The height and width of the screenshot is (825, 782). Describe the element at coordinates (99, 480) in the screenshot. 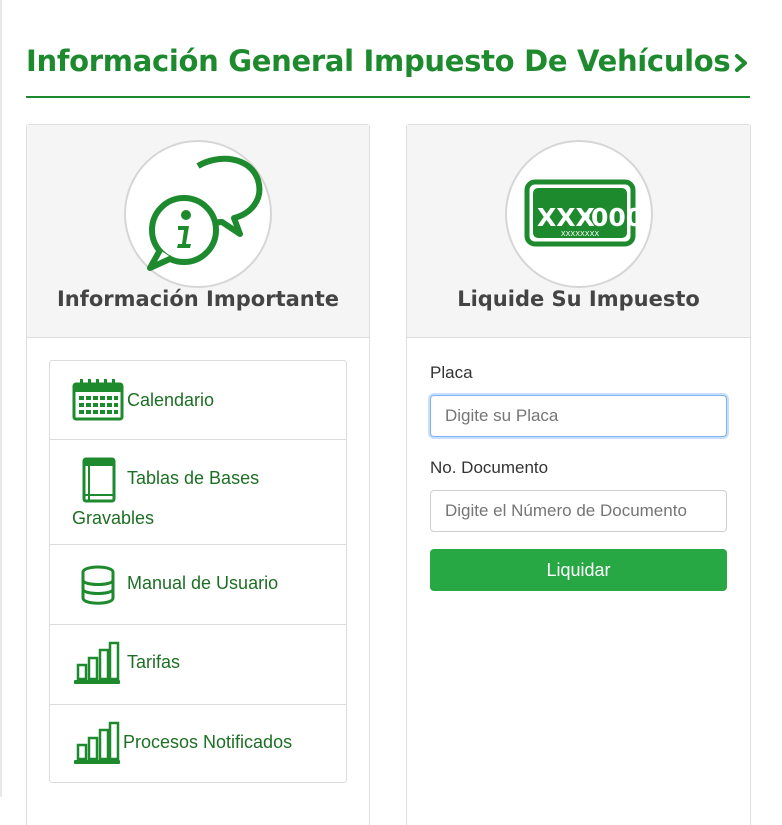

I see `book-icon` at that location.